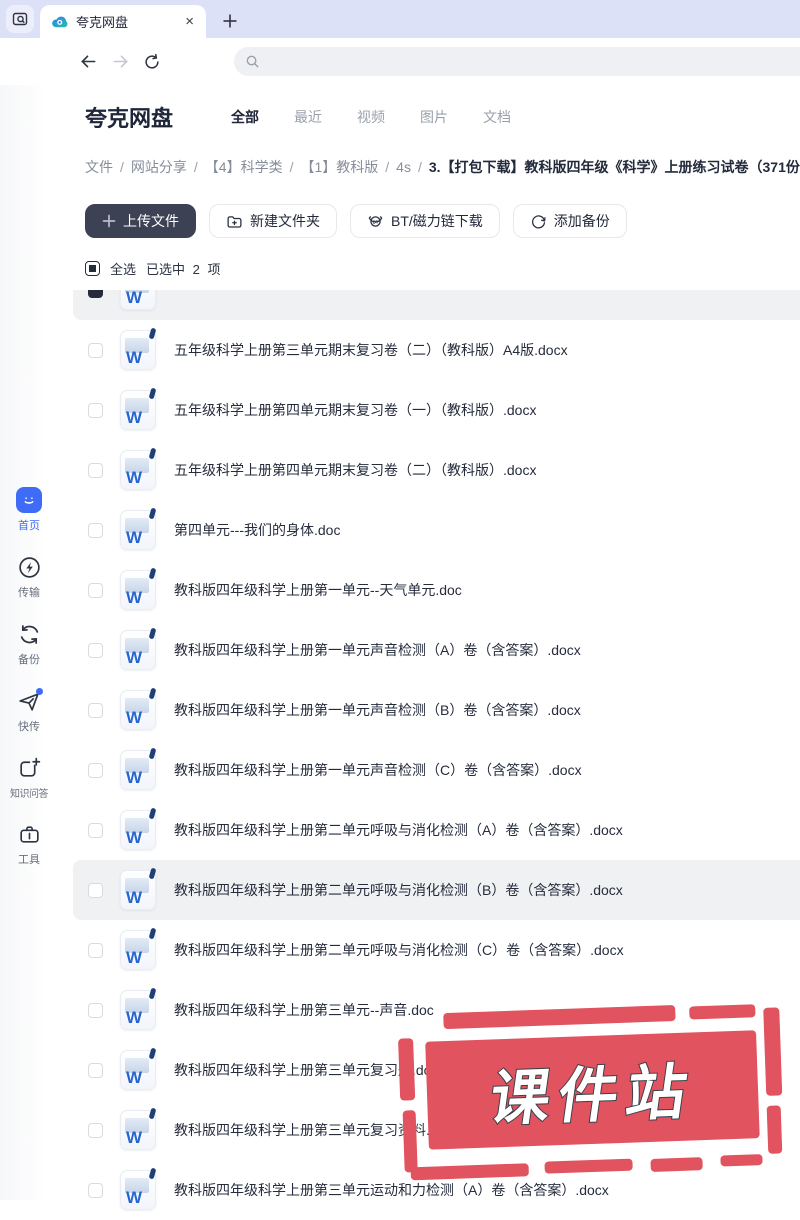 Image resolution: width=800 pixels, height=1220 pixels. Describe the element at coordinates (196, 269) in the screenshot. I see `selected-count: 2` at that location.